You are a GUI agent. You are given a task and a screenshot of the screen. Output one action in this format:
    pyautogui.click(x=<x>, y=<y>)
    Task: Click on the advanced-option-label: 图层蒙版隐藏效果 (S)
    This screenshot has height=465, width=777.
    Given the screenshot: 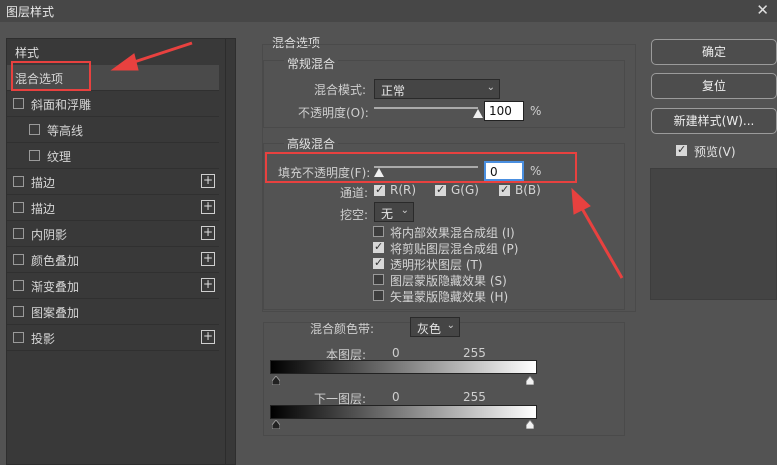 What is the action you would take?
    pyautogui.click(x=448, y=281)
    